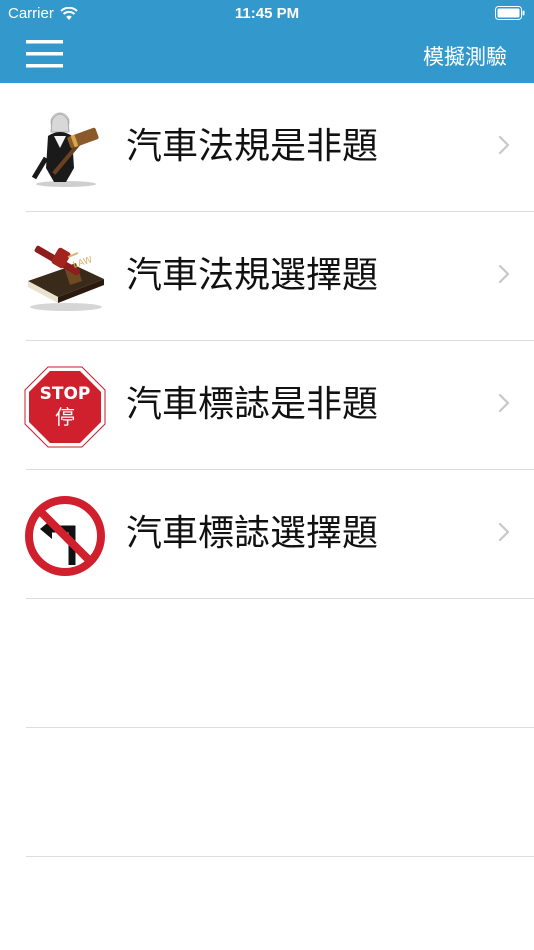  I want to click on list-item: 汽車法規是非題, so click(267, 147).